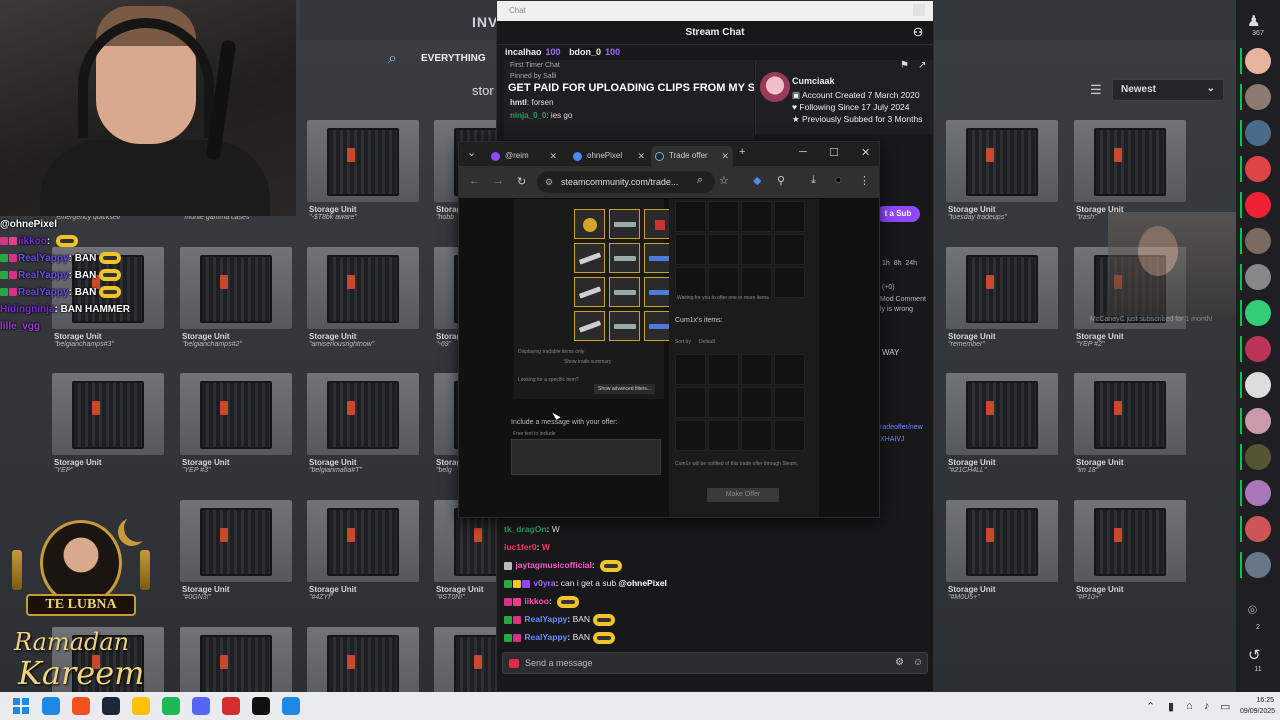 This screenshot has width=1280, height=720. What do you see at coordinates (700, 180) in the screenshot?
I see `zoom-icon: ⌕` at bounding box center [700, 180].